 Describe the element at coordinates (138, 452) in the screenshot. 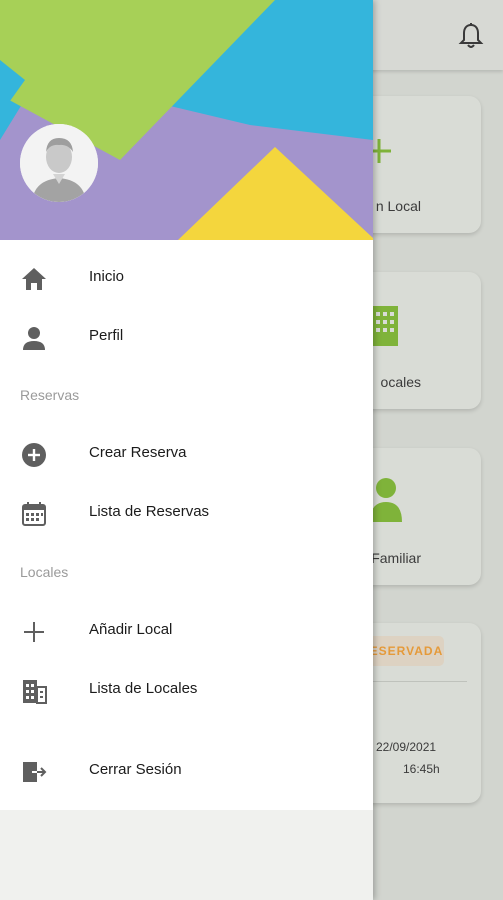

I see `menu-item-label: Crear Reserva` at that location.